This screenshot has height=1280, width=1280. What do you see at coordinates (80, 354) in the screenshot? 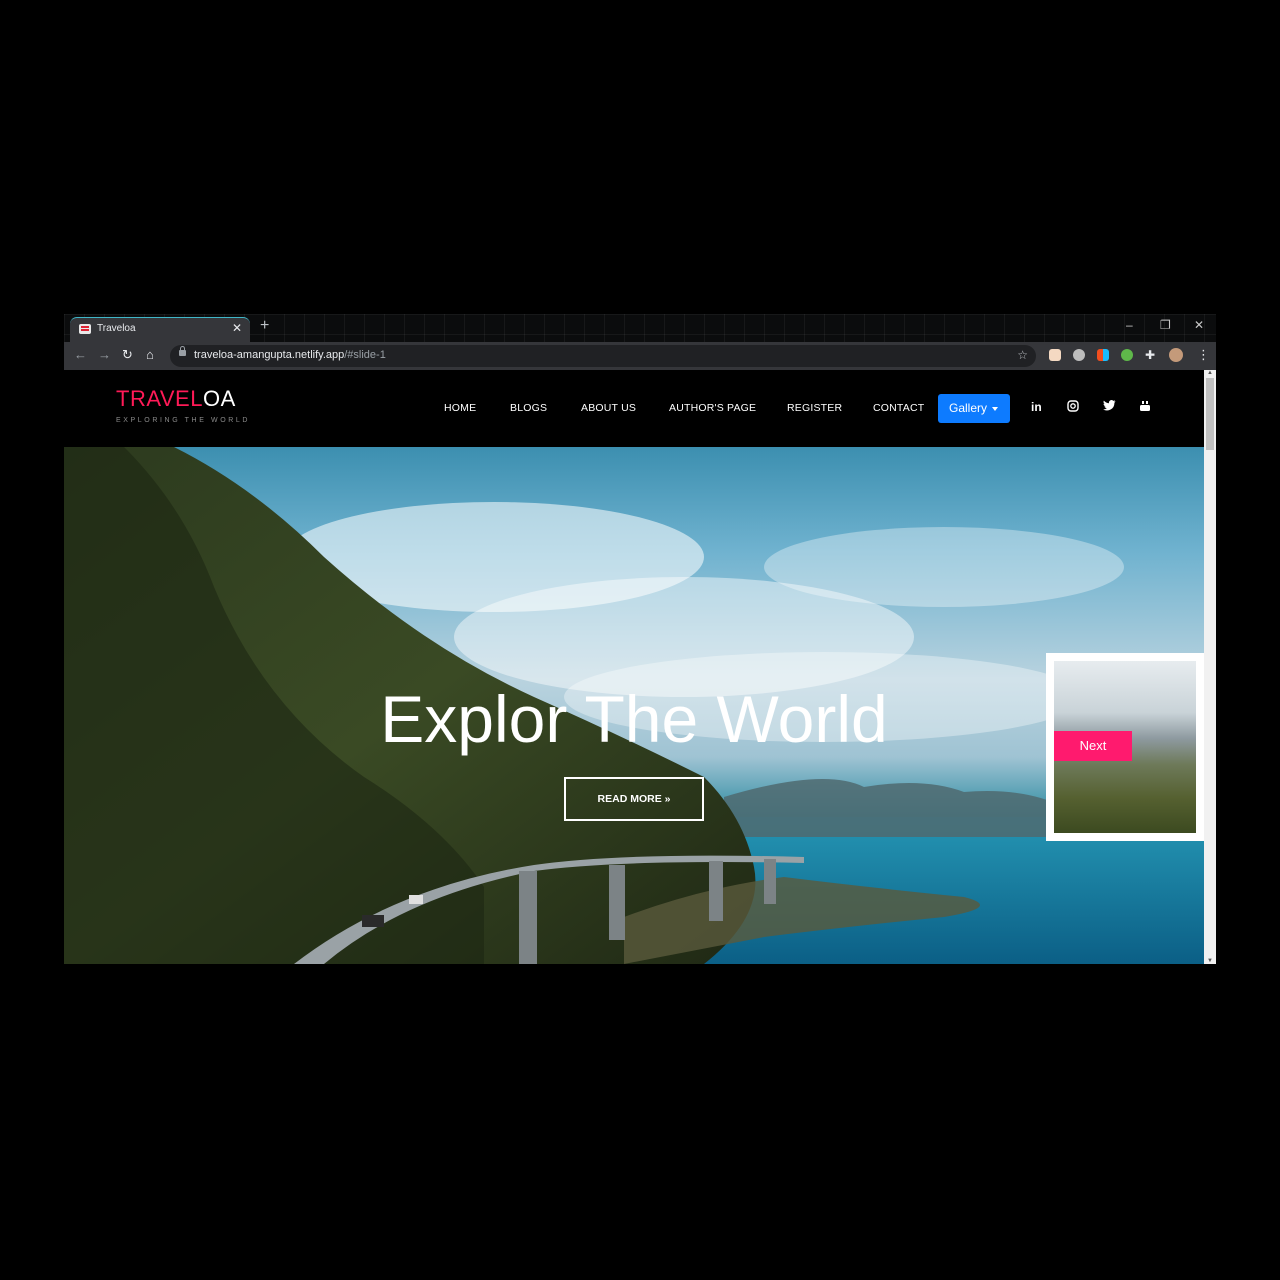
I see `back-icon: ←` at bounding box center [80, 354].